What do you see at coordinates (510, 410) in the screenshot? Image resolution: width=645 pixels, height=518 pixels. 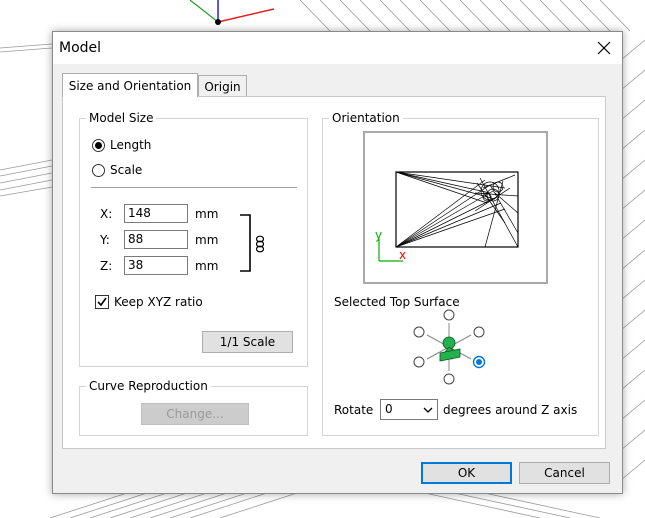 I see `rotate-suffix-label: degrees around Z axis` at bounding box center [510, 410].